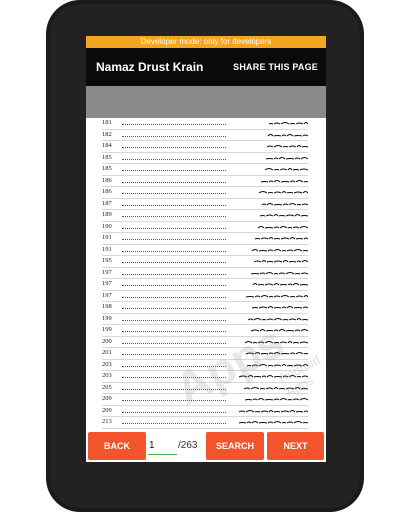 This screenshot has width=409, height=512. I want to click on list-item: 205, so click(205, 388).